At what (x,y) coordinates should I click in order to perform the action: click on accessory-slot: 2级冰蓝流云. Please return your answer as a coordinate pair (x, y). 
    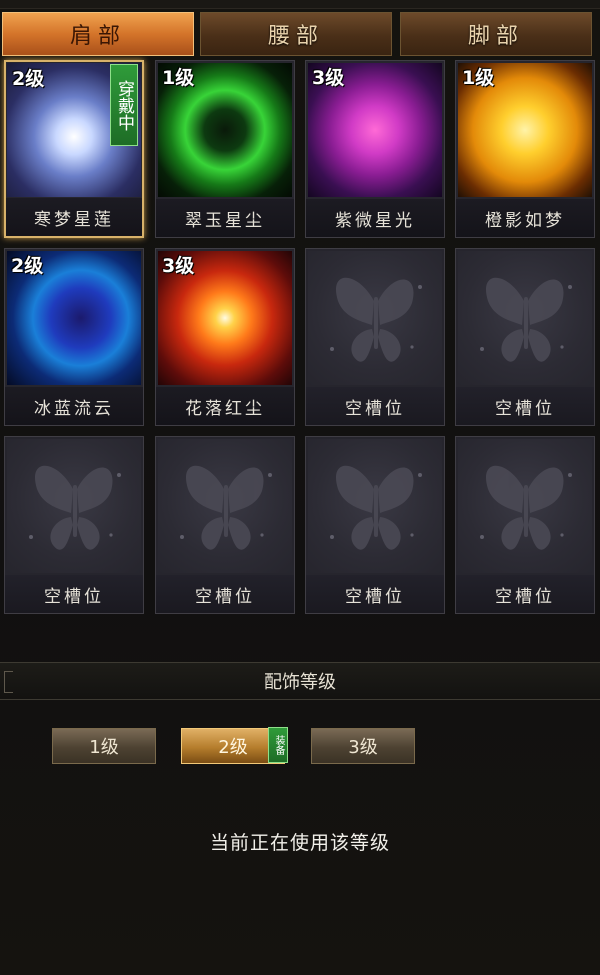
    Looking at the image, I should click on (74, 337).